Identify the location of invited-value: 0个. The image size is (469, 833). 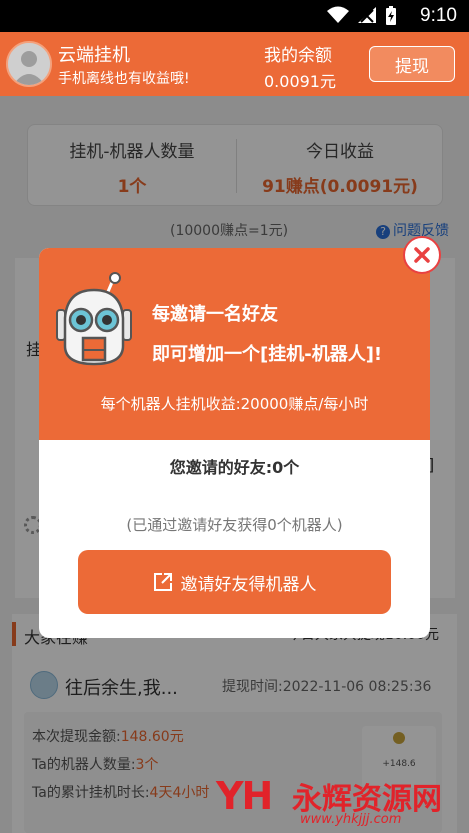
(286, 467).